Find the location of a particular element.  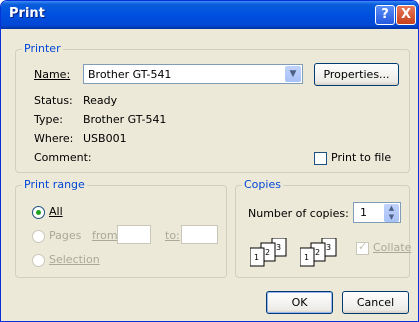

collate-page-1b: 1 is located at coordinates (306, 257).